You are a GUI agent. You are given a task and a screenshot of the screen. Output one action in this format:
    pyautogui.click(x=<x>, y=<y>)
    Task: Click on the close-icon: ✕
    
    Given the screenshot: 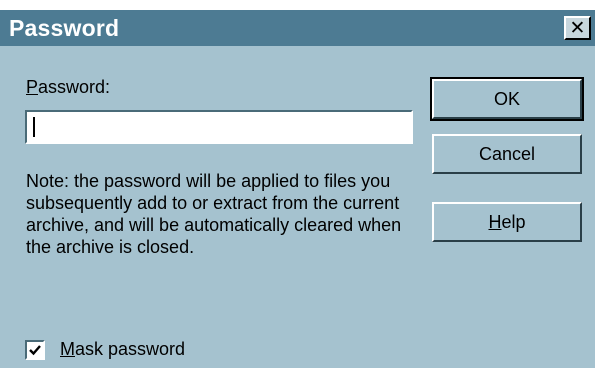 What is the action you would take?
    pyautogui.click(x=577, y=28)
    